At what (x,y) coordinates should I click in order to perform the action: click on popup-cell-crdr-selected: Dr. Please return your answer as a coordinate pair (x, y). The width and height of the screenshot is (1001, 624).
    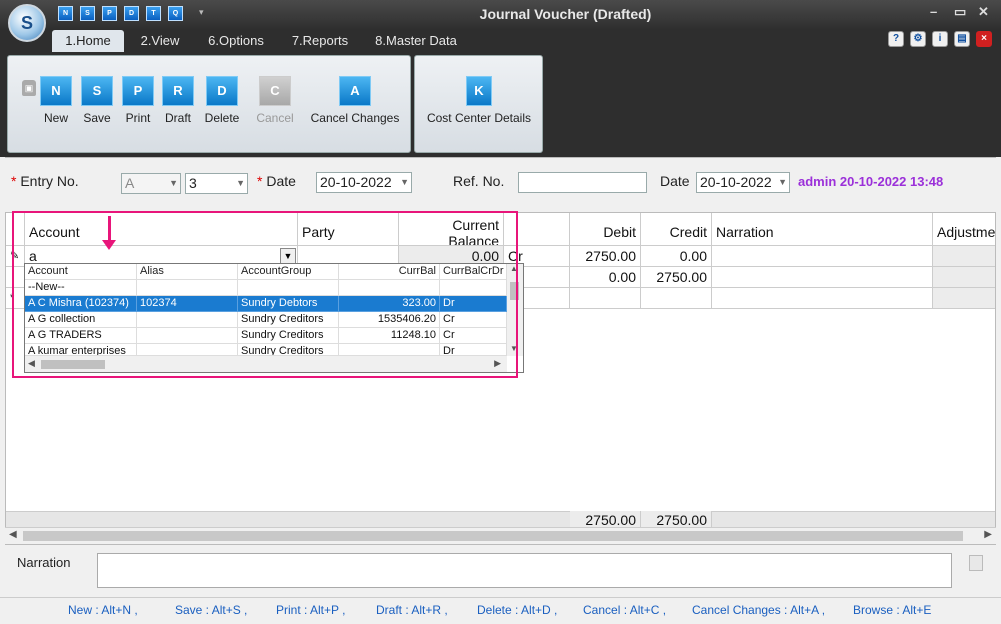
    Looking at the image, I should click on (473, 304).